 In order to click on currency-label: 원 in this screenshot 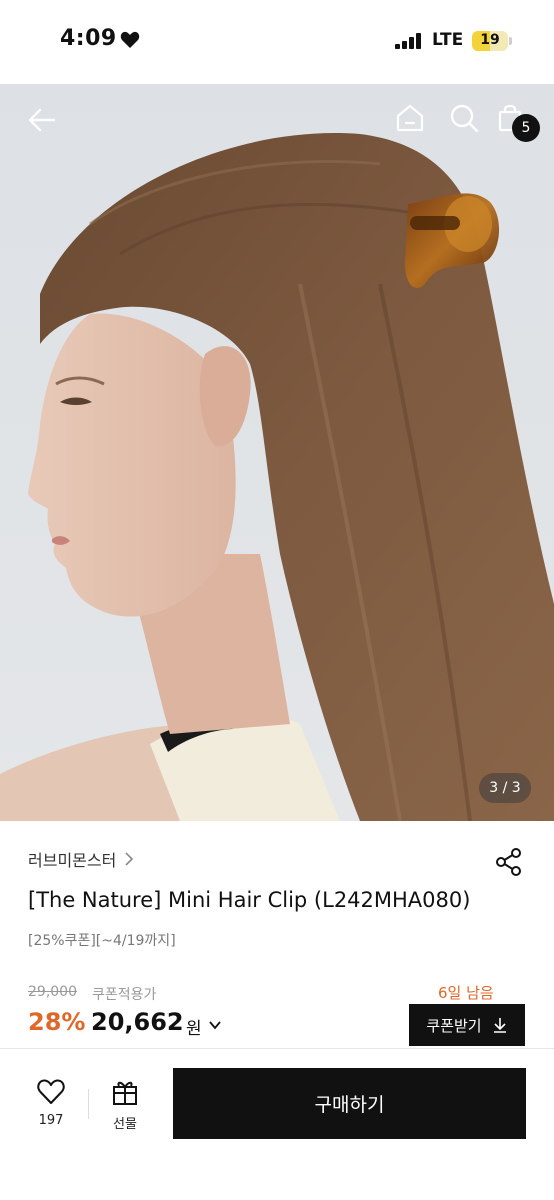, I will do `click(194, 1029)`.